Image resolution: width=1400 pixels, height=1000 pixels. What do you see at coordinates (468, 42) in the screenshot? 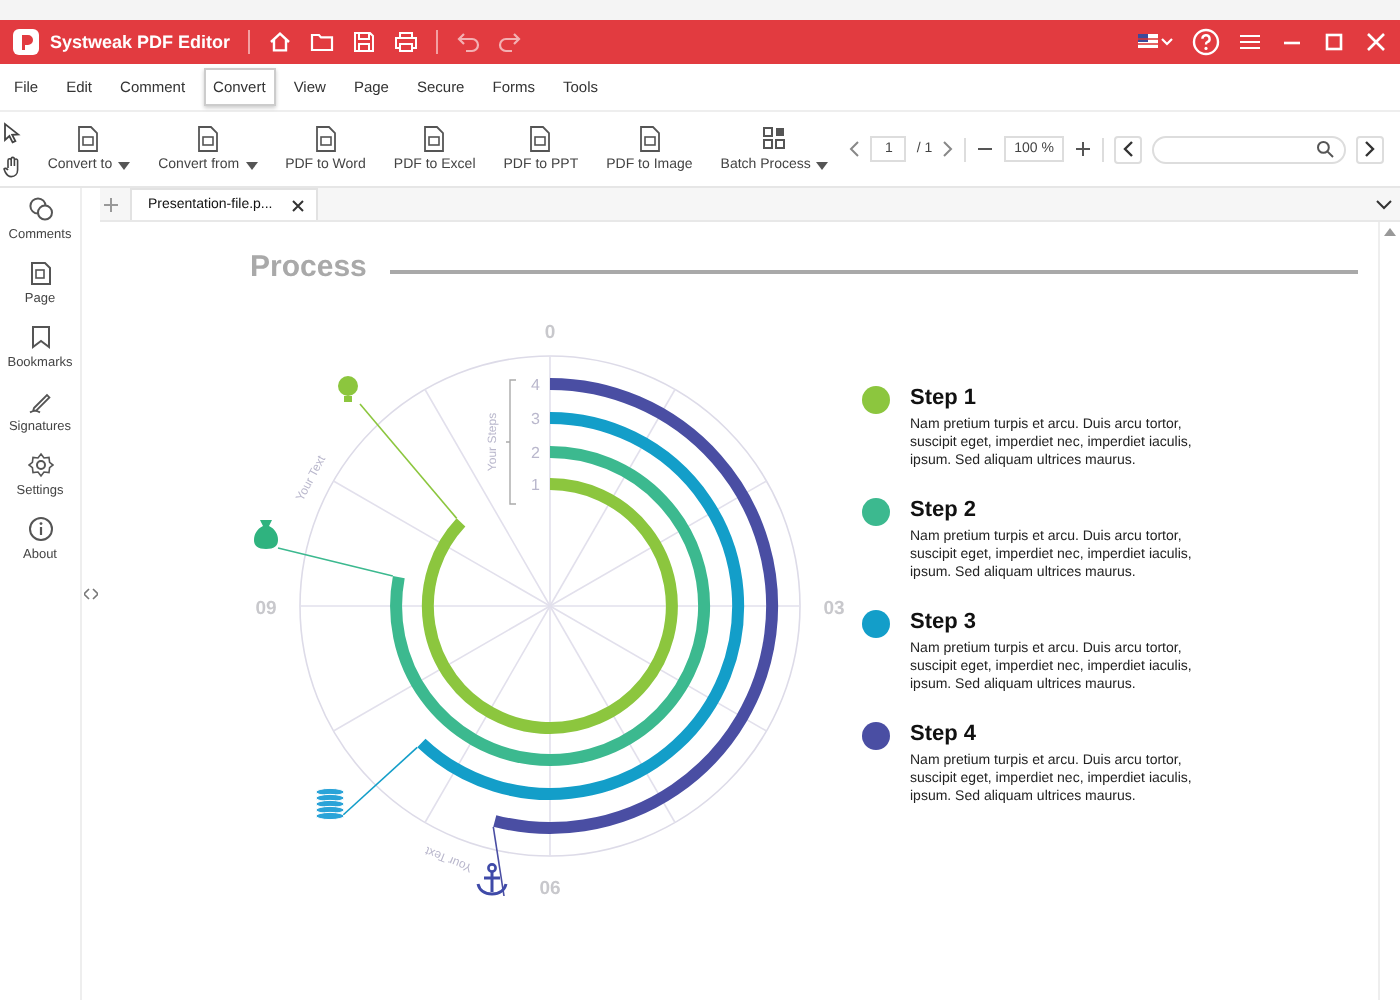
I see `undo-icon` at bounding box center [468, 42].